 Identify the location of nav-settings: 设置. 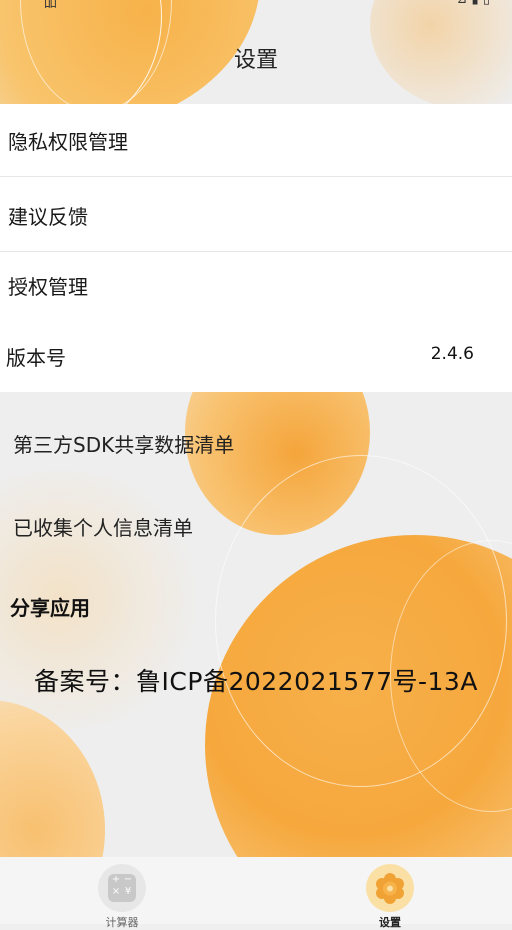
(390, 893).